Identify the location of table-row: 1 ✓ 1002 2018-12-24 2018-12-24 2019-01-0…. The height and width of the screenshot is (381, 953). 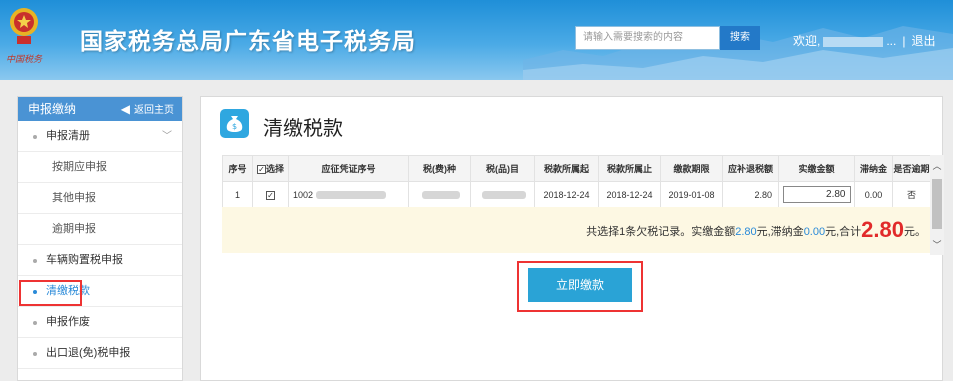
(576, 194).